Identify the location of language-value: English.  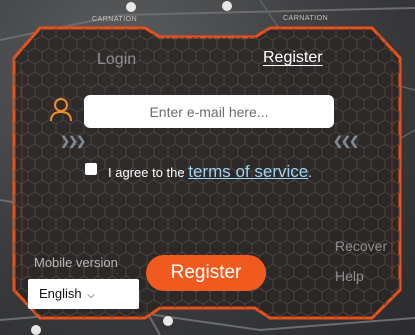
(60, 293).